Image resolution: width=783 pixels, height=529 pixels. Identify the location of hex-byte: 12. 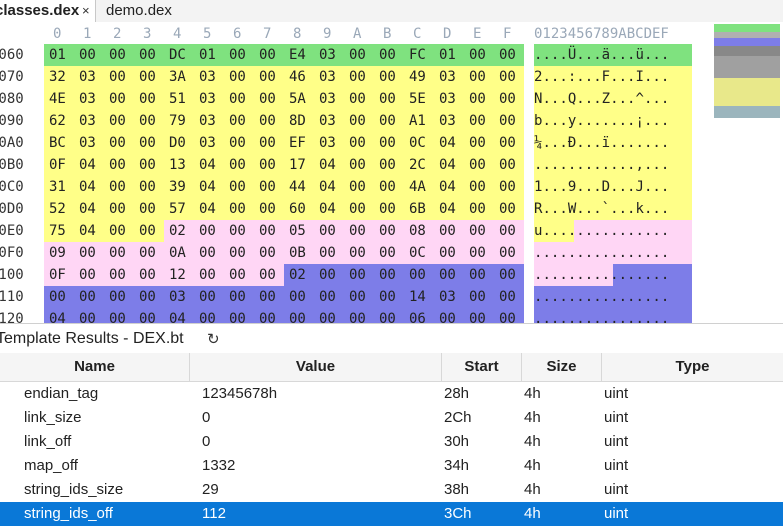
(179, 275).